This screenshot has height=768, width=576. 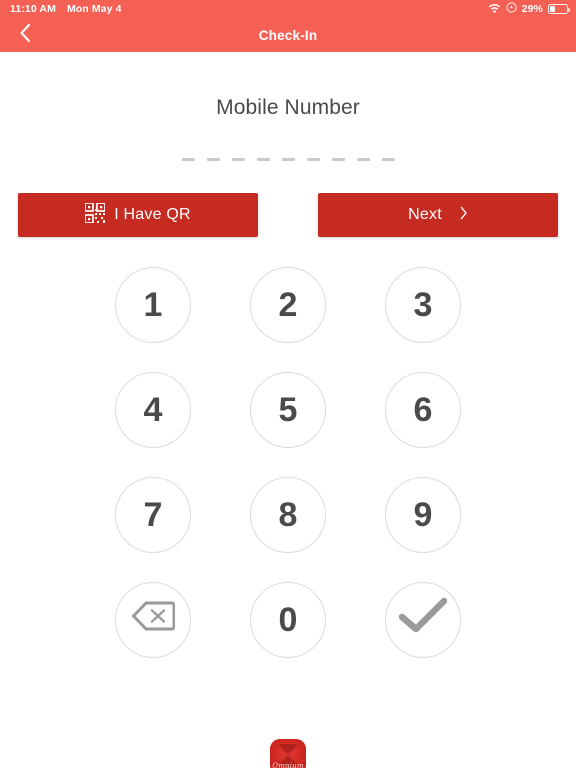 I want to click on i-have-qr-button: I Have QR, so click(x=138, y=215).